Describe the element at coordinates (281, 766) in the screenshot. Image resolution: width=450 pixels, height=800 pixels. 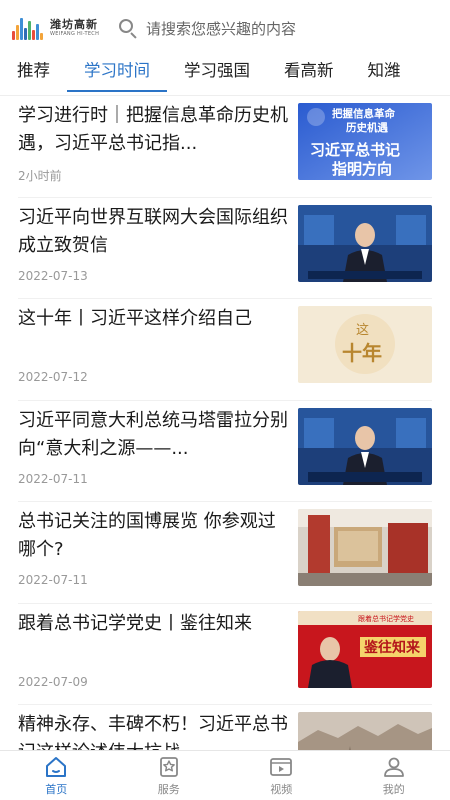
I see `video-icon` at that location.